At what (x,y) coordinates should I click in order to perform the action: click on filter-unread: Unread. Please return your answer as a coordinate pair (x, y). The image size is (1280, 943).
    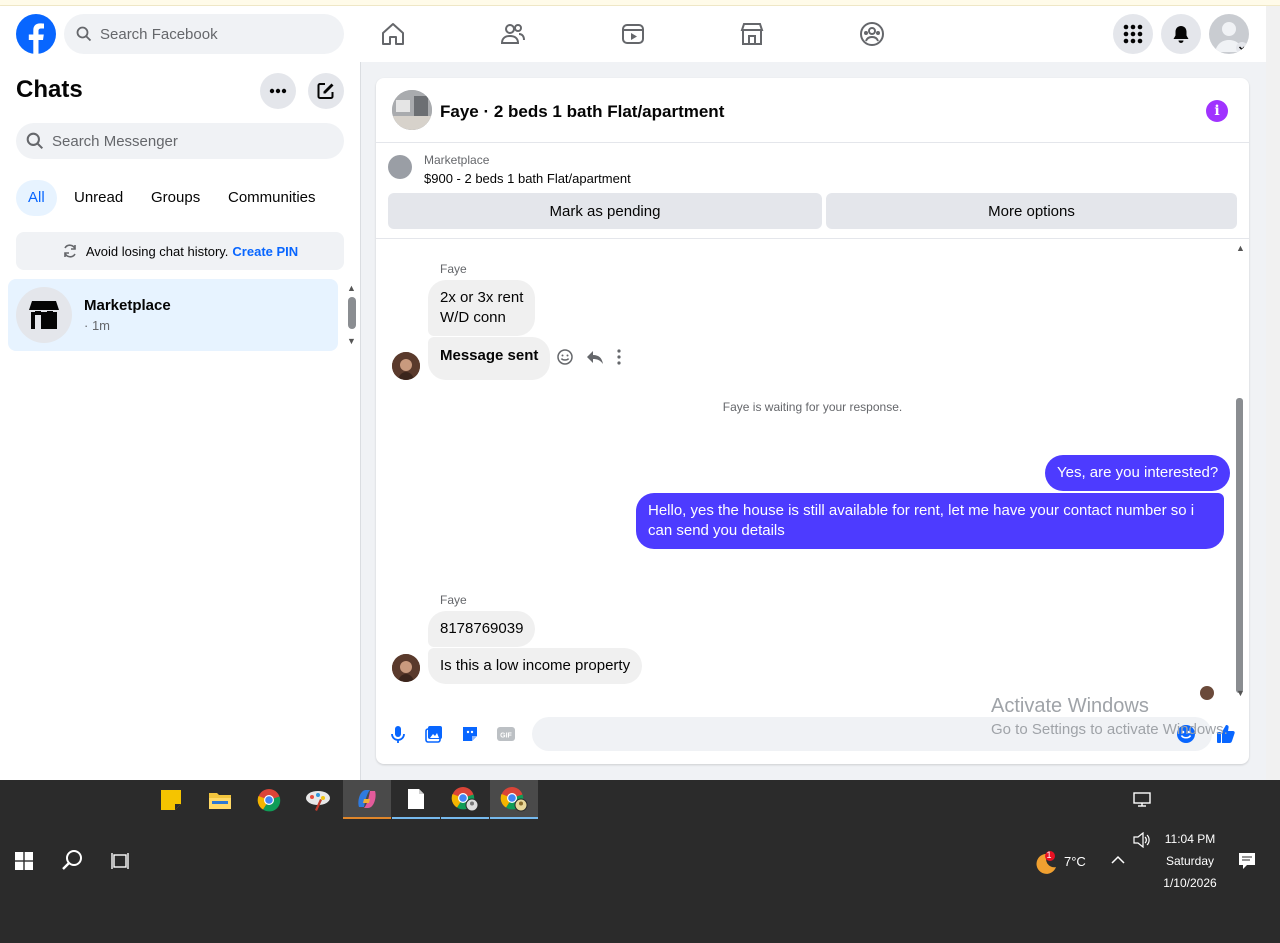
    Looking at the image, I should click on (98, 198).